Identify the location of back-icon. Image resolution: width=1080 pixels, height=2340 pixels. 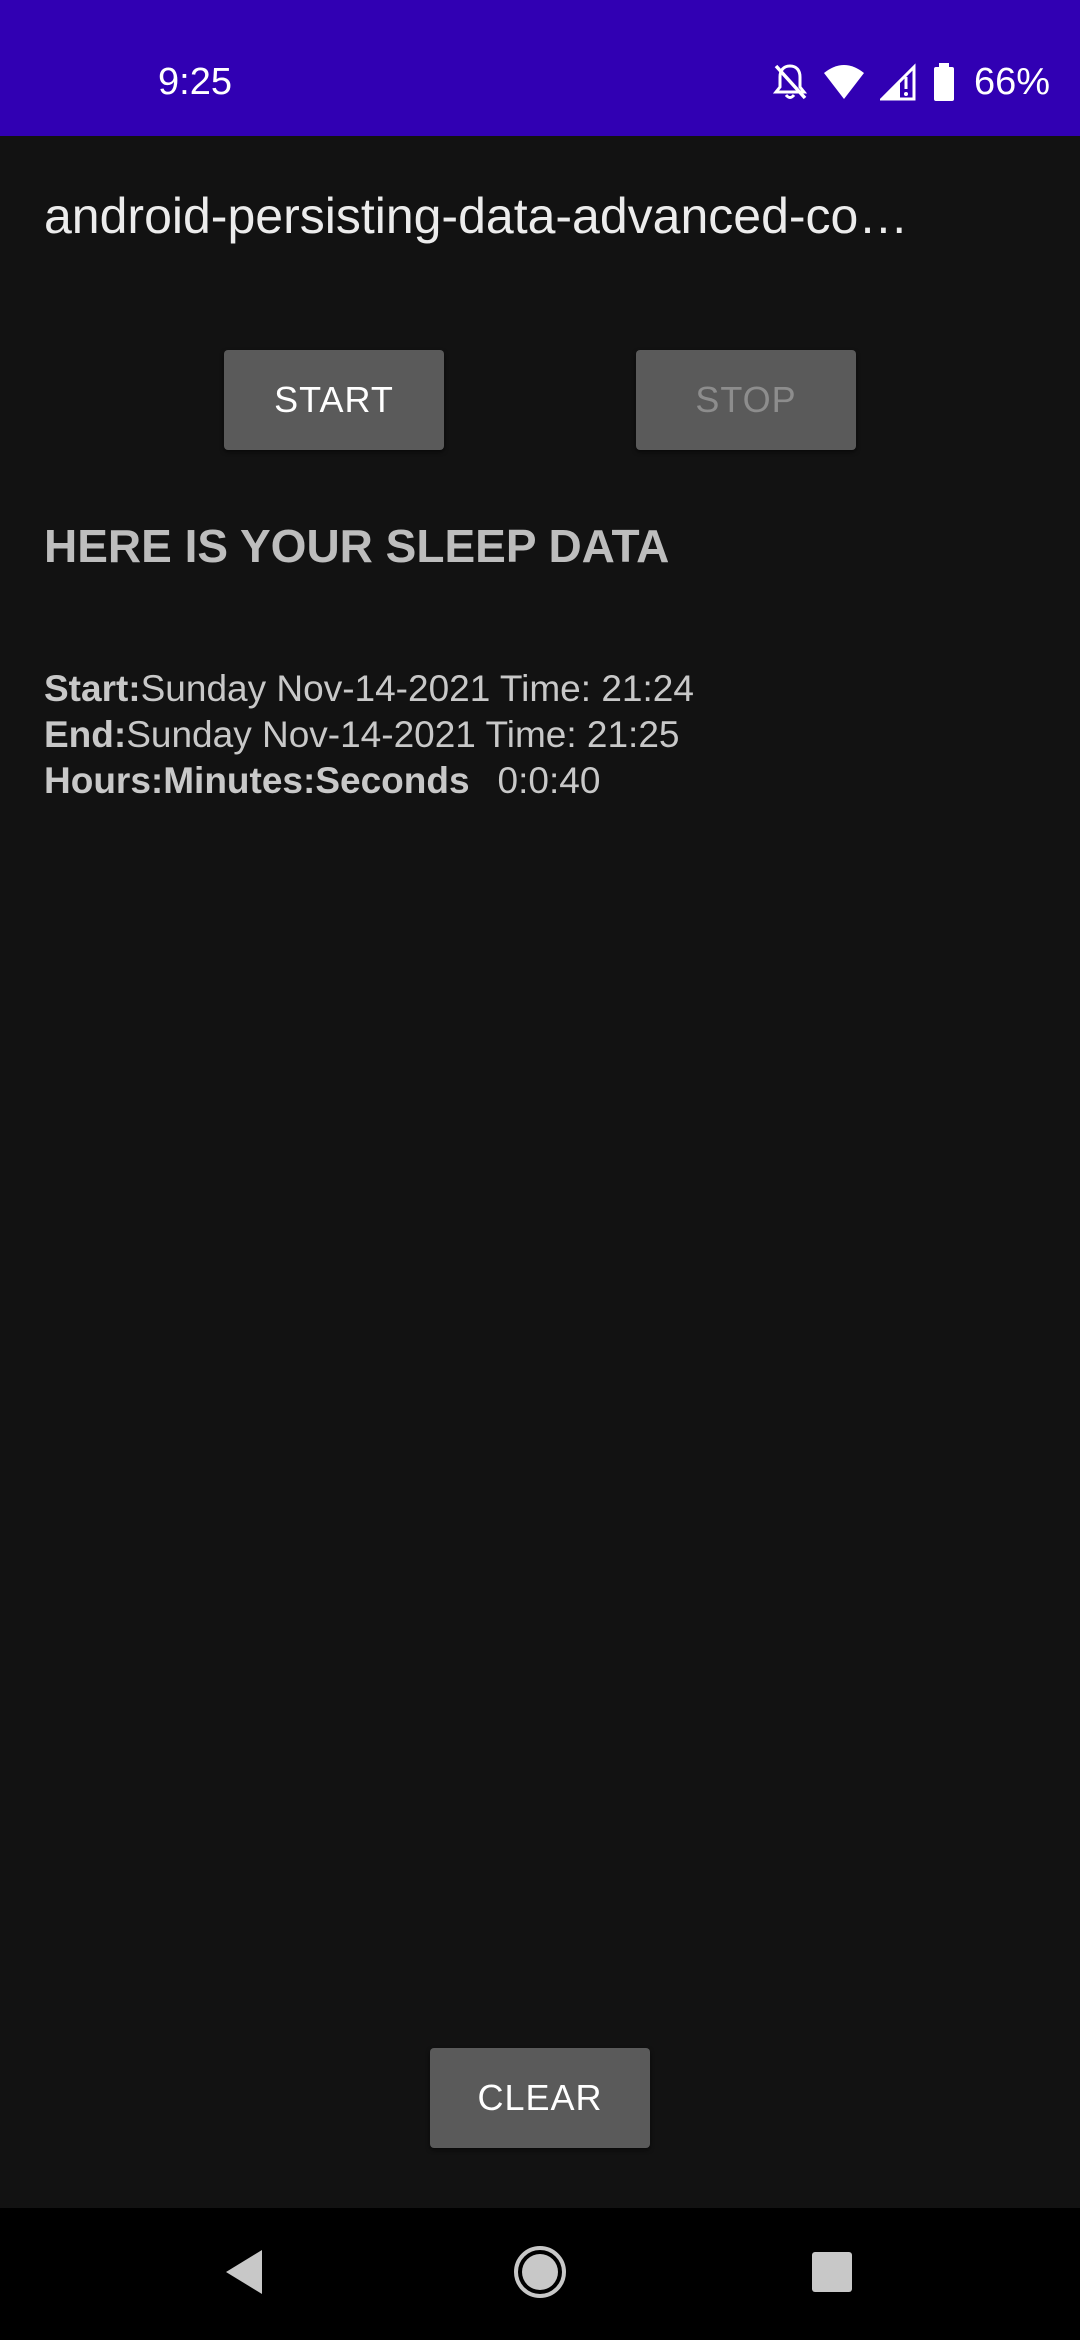
(244, 2274).